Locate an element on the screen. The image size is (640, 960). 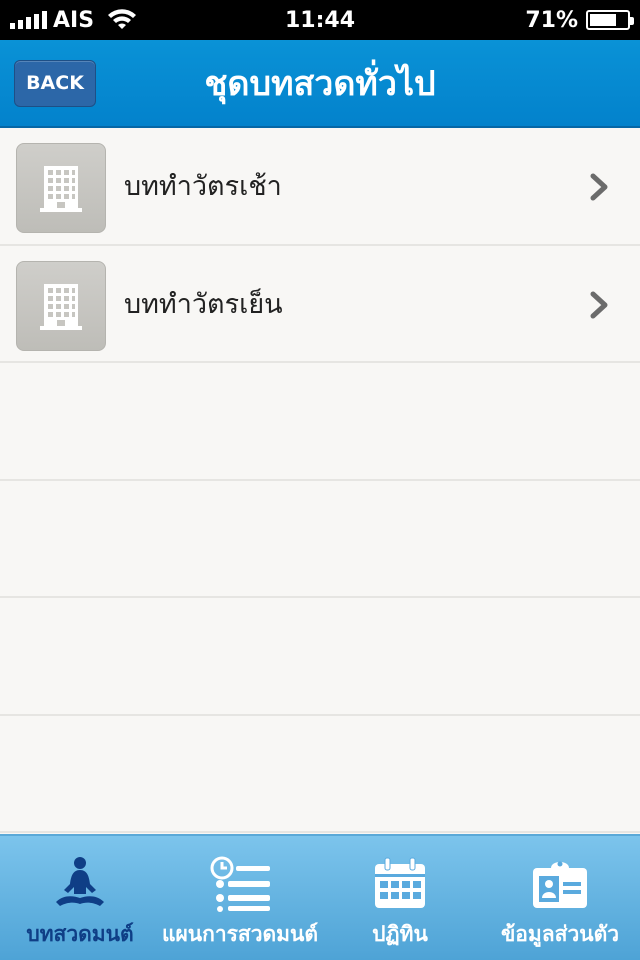
meditation-icon is located at coordinates (80, 881).